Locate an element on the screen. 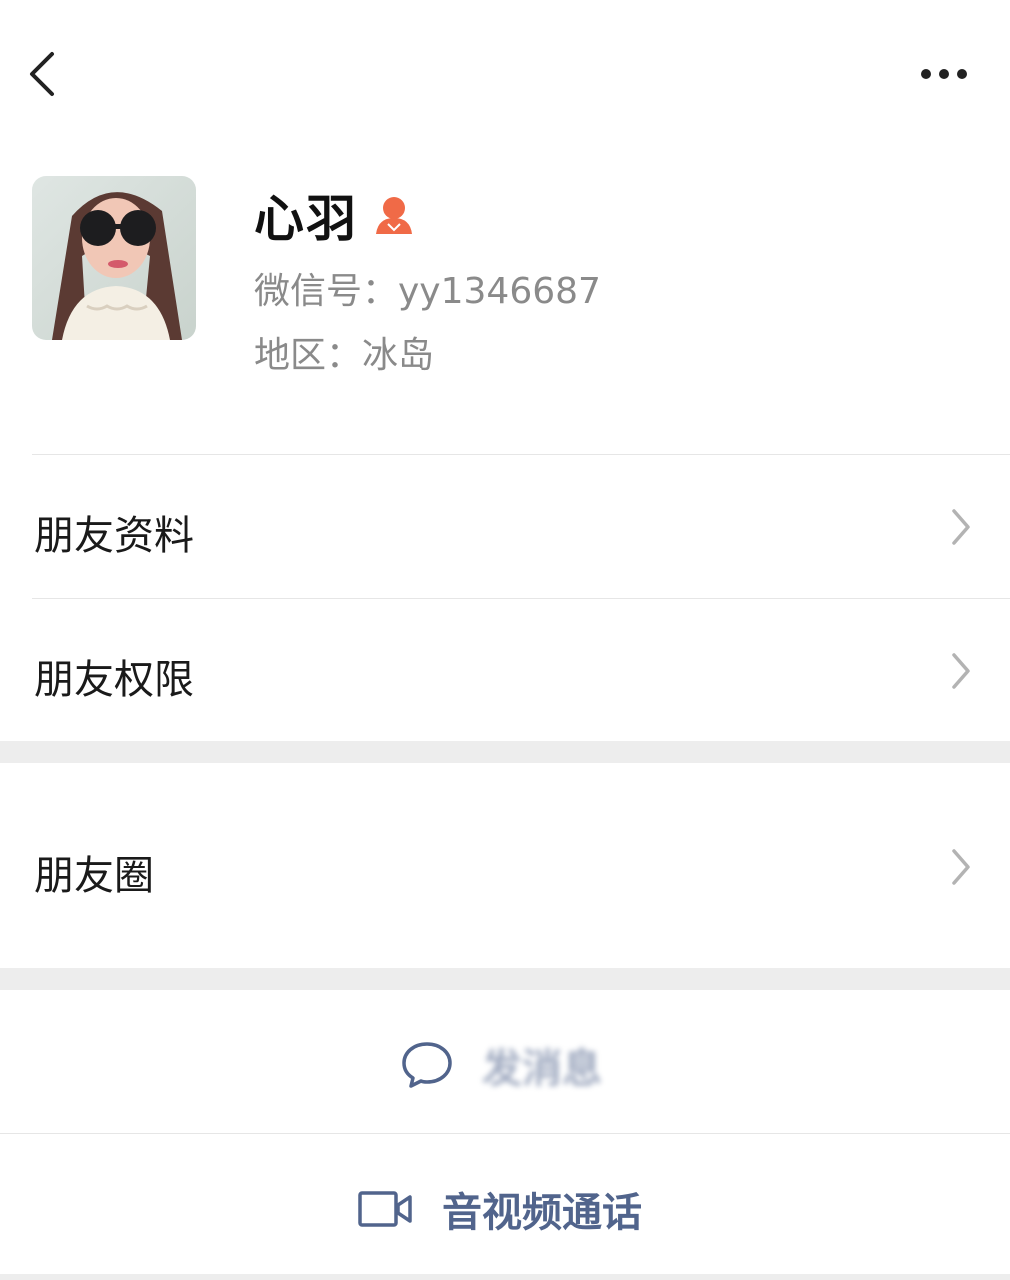 The image size is (1010, 1280). contact-name: 心羽 is located at coordinates (306, 219).